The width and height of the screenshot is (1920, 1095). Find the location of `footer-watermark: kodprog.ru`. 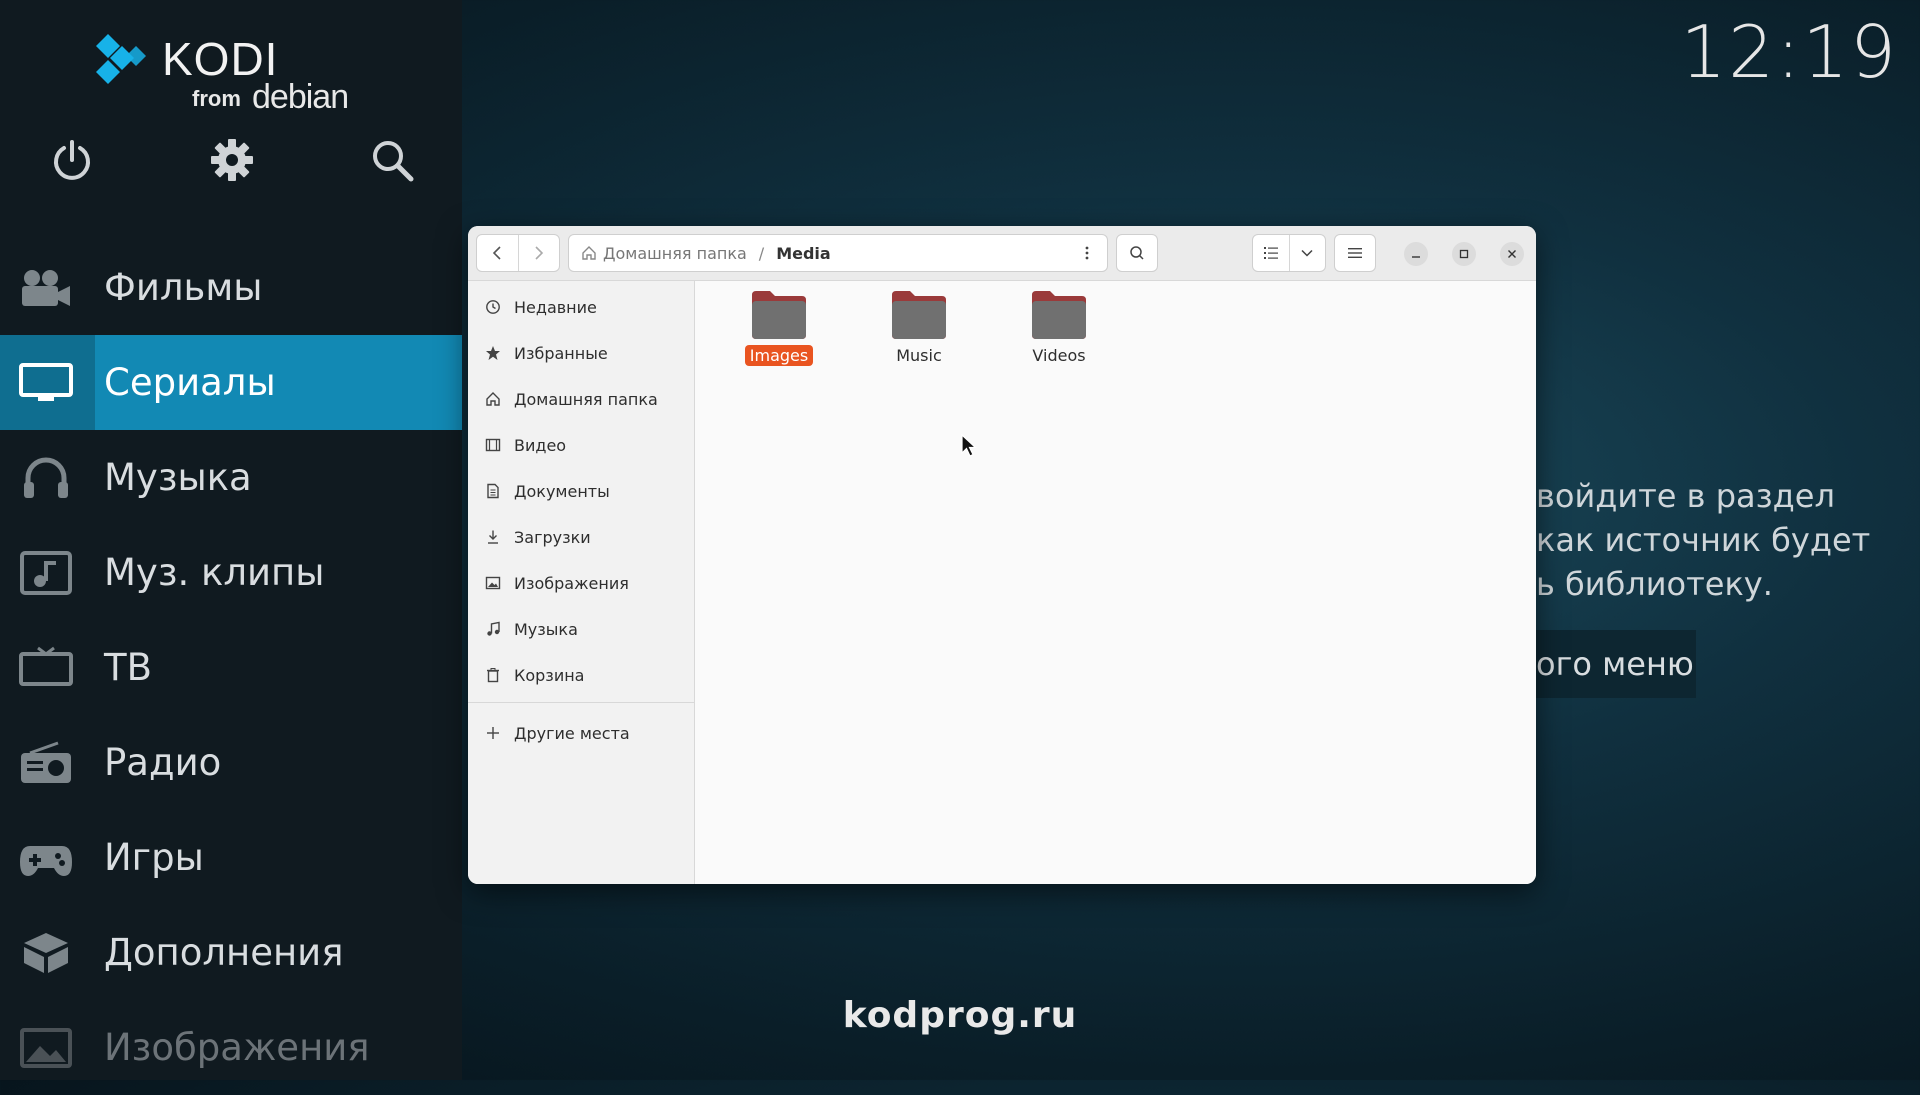

footer-watermark: kodprog.ru is located at coordinates (960, 1015).